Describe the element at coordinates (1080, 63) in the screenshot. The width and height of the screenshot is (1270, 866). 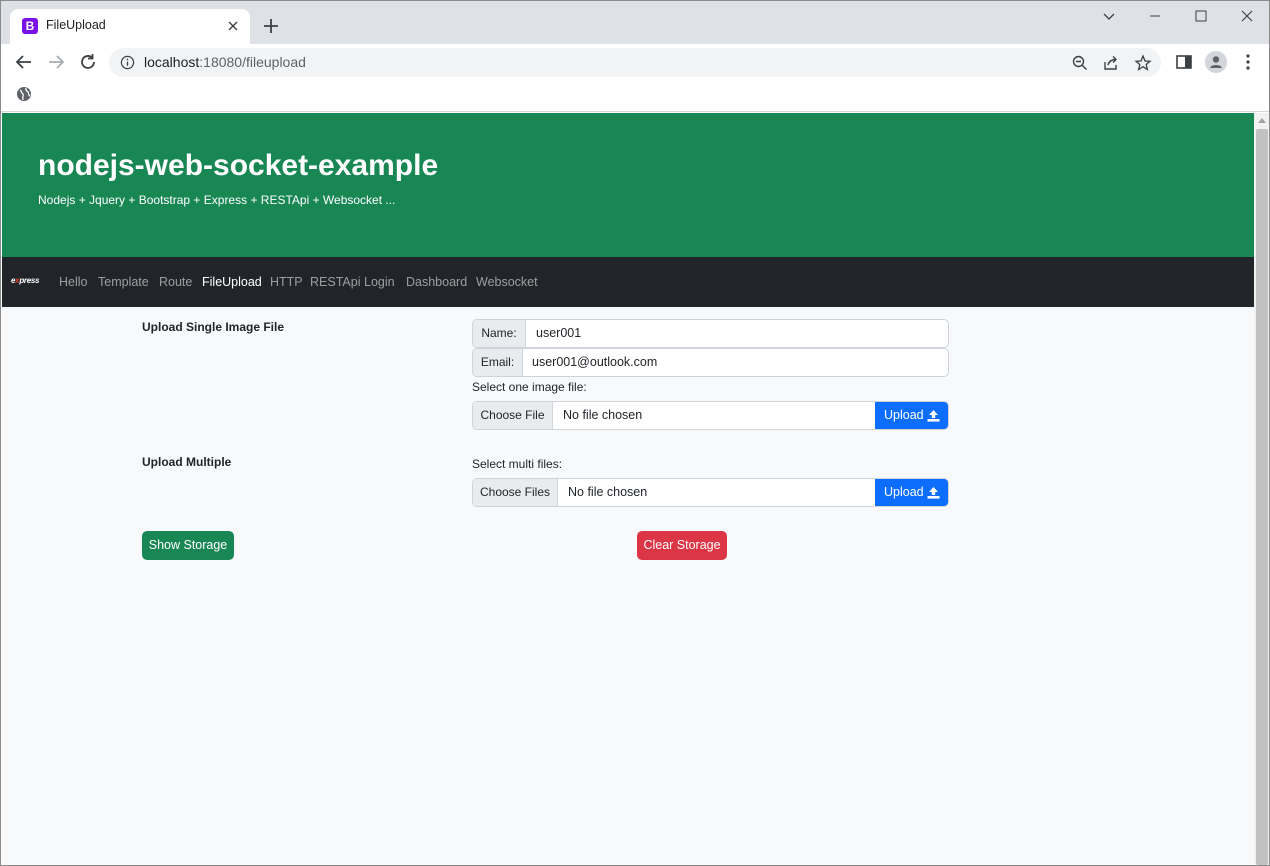
I see `zoom-out-icon` at that location.